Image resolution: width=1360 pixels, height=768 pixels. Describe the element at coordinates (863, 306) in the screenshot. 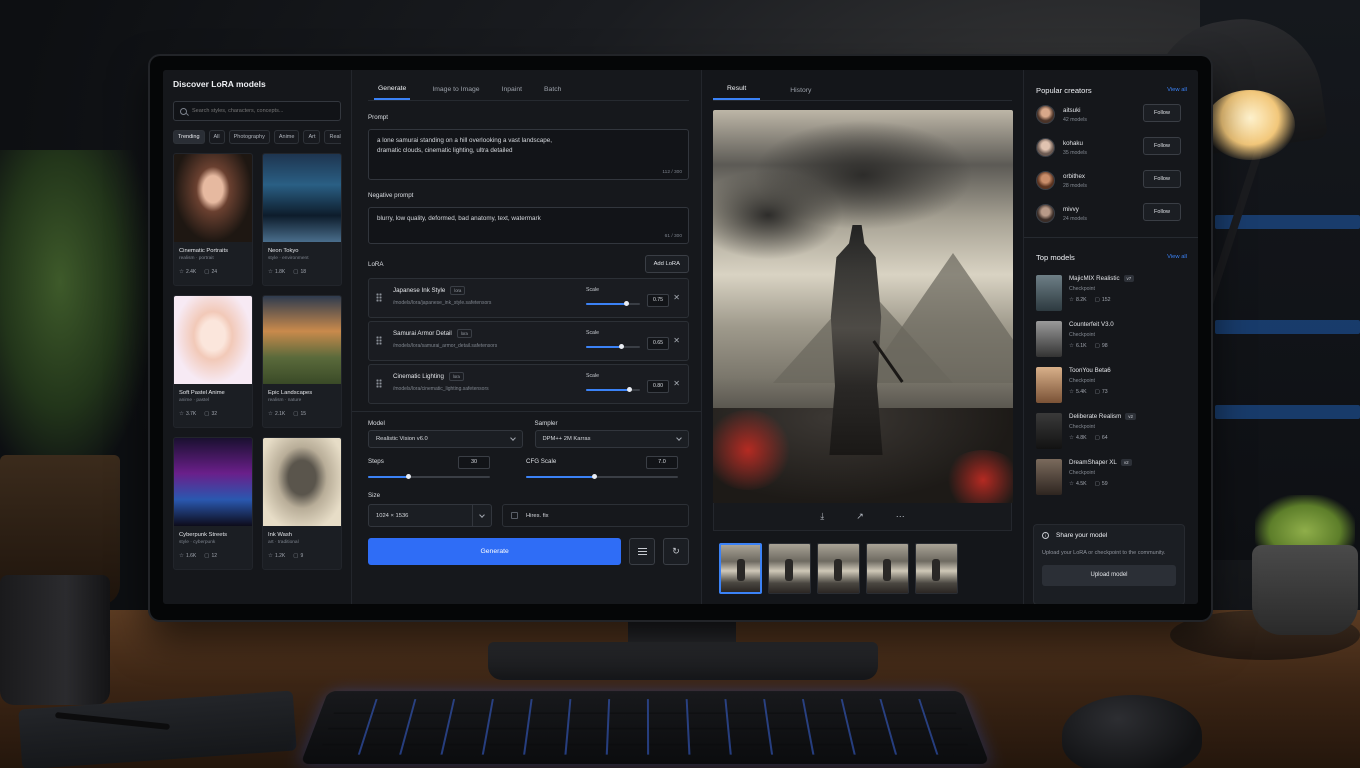

I see `result-image` at that location.